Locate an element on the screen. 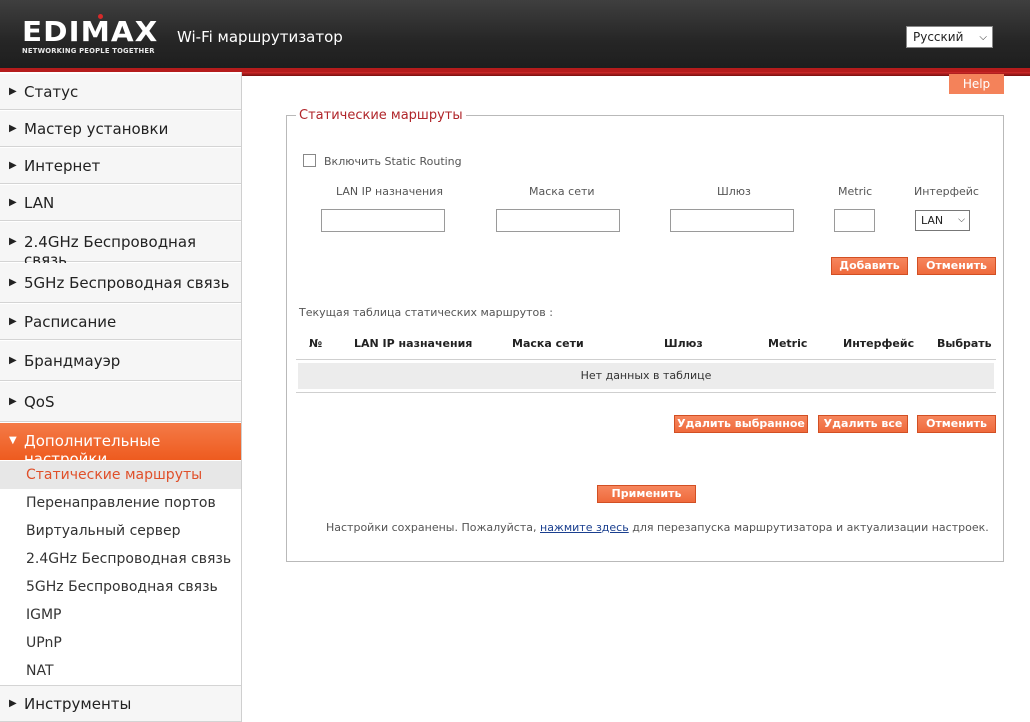 The image size is (1030, 722). col-header-no: № is located at coordinates (316, 343).